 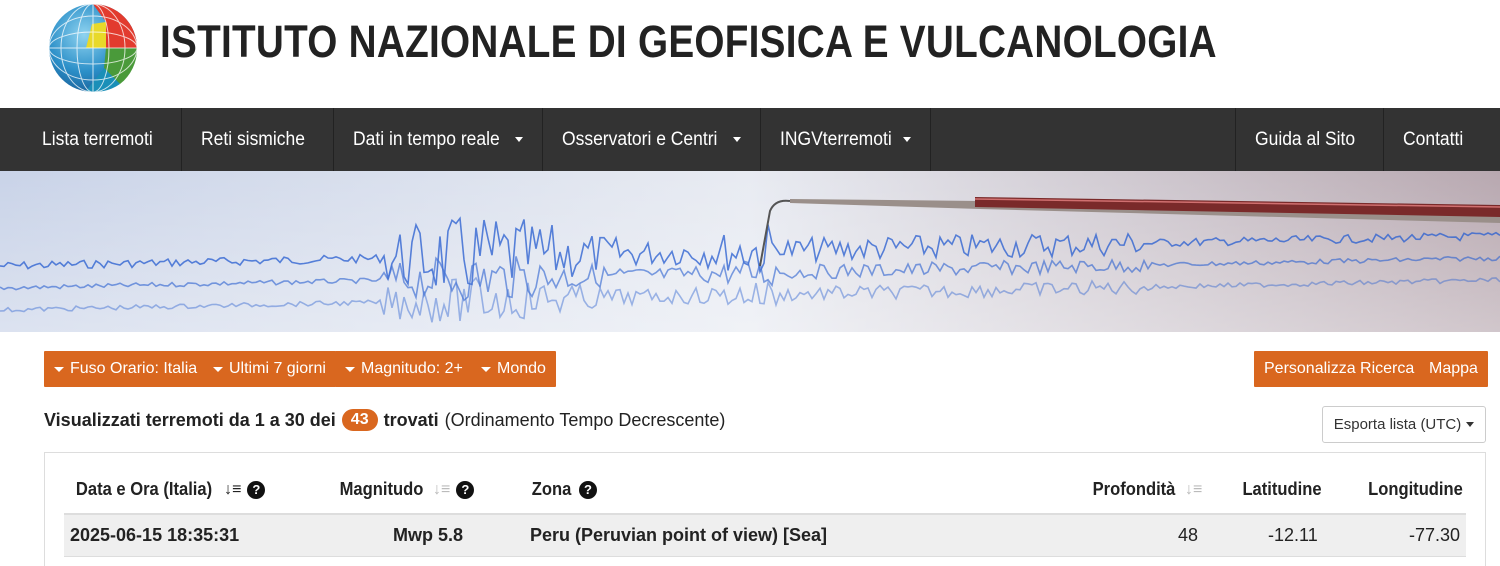 I want to click on timezone-filter-label: Fuso Orario: Italia, so click(x=134, y=368).